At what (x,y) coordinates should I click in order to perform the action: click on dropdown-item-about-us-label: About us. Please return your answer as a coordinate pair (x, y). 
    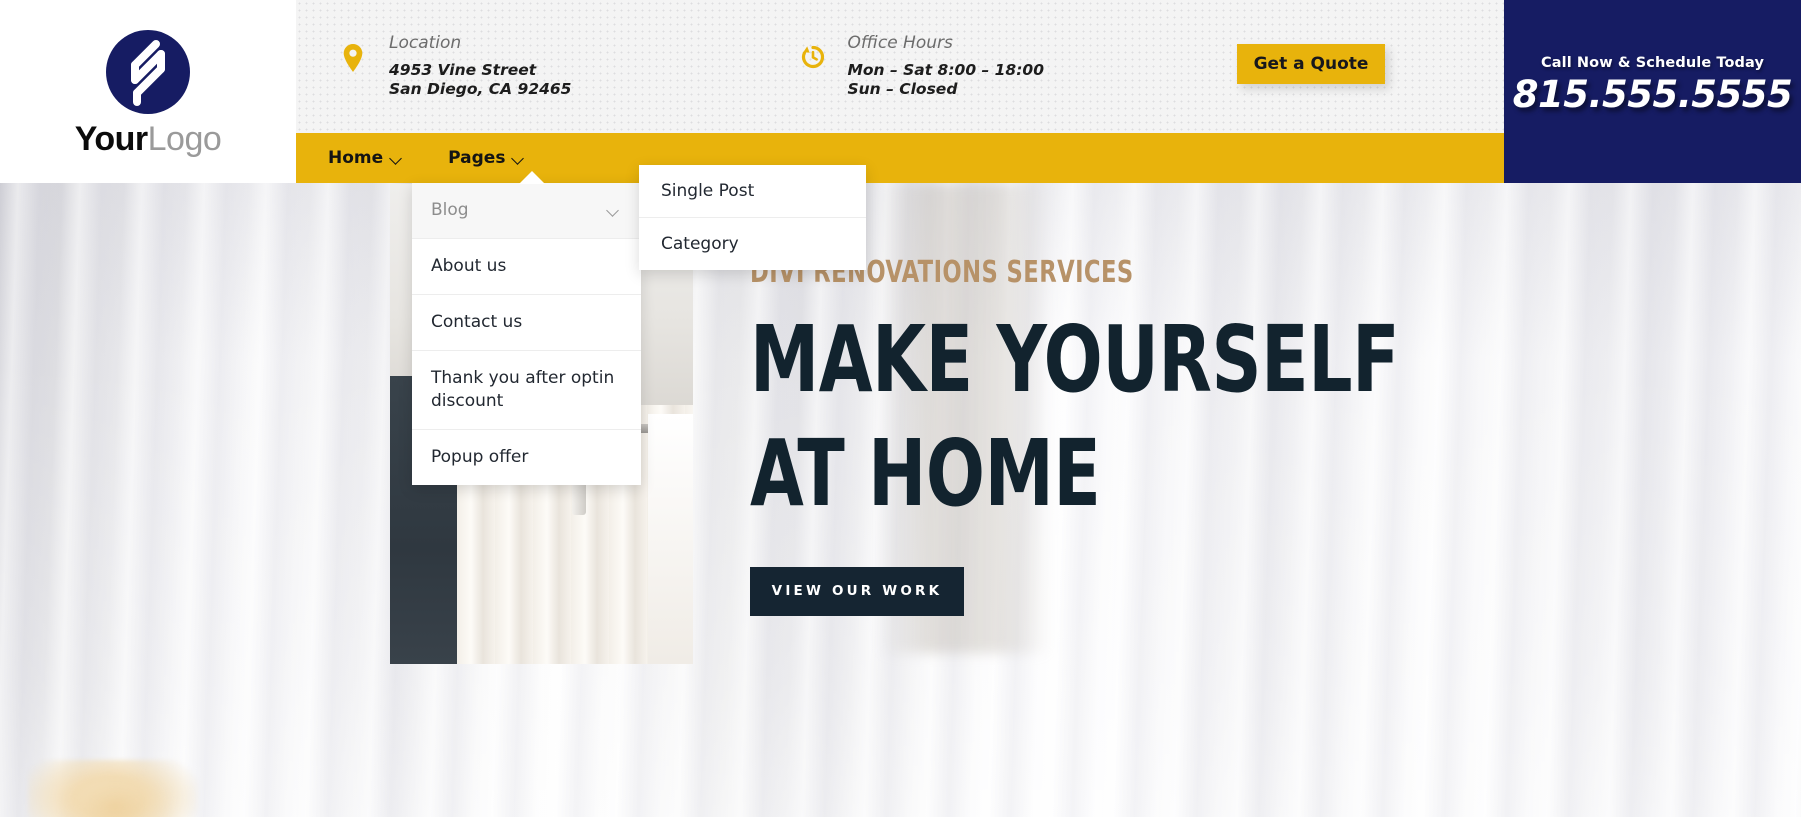
    Looking at the image, I should click on (469, 265).